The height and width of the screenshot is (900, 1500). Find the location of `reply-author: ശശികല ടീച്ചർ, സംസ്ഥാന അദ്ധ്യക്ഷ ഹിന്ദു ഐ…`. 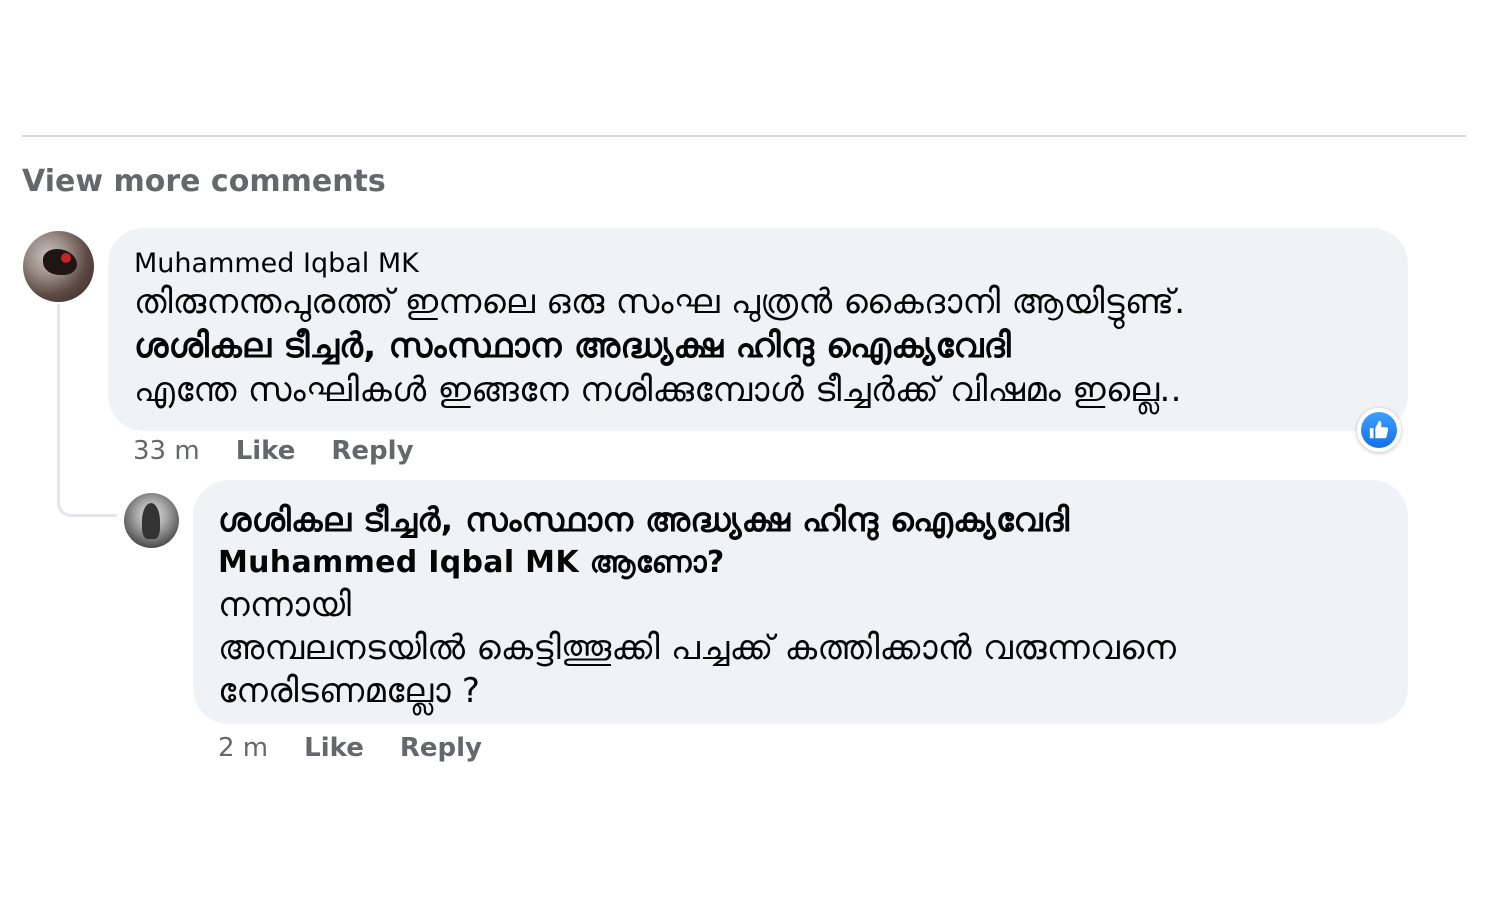

reply-author: ശശികല ടീച്ചർ, സംസ്ഥാന അദ്ധ്യക്ഷ ഹിന്ദു ഐ… is located at coordinates (813, 519).